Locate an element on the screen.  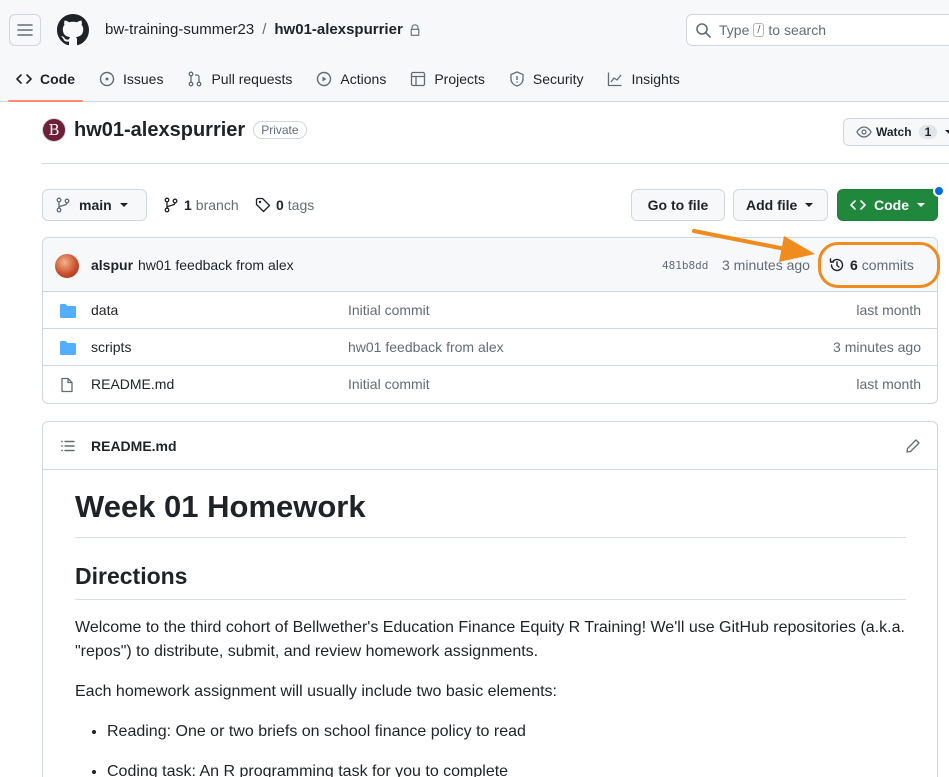
issue-icon is located at coordinates (107, 79).